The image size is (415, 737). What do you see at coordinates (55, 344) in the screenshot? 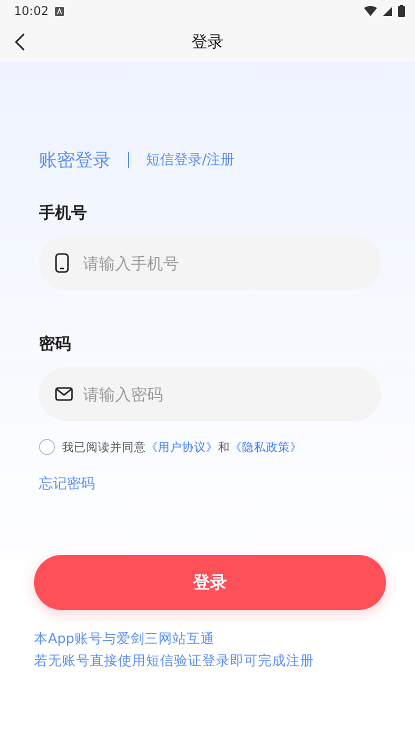
I see `field-label: 密码` at bounding box center [55, 344].